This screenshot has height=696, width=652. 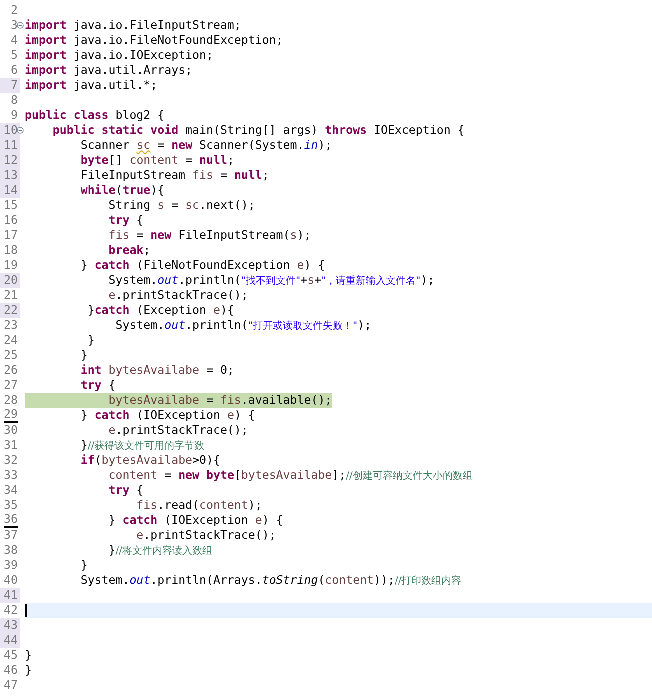 What do you see at coordinates (11, 160) in the screenshot?
I see `line-number: 12` at bounding box center [11, 160].